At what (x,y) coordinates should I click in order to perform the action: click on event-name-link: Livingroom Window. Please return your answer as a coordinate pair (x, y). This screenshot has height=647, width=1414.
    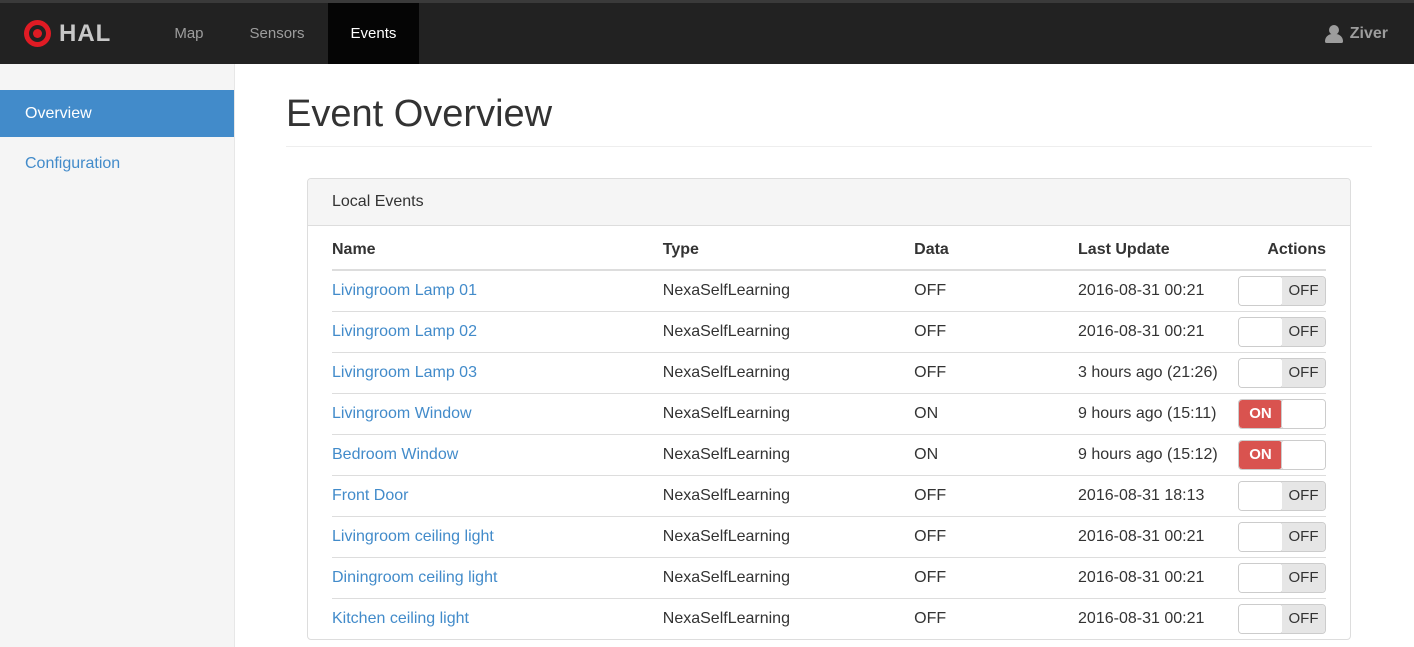
    Looking at the image, I should click on (402, 413).